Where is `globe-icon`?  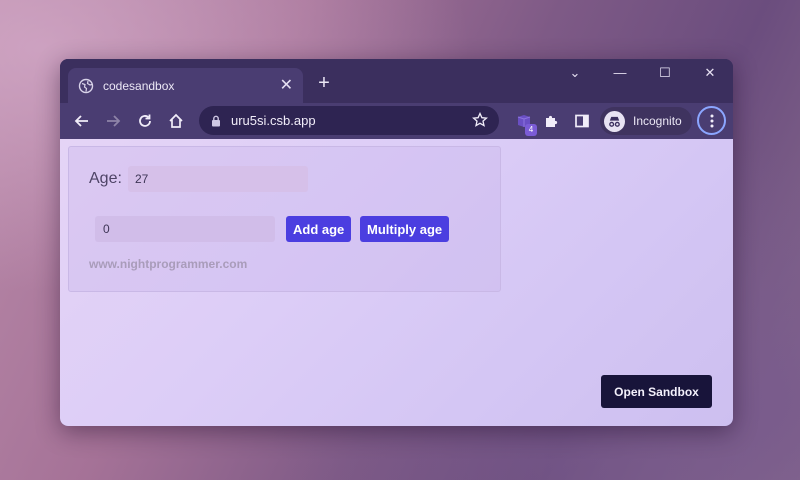
globe-icon is located at coordinates (86, 85).